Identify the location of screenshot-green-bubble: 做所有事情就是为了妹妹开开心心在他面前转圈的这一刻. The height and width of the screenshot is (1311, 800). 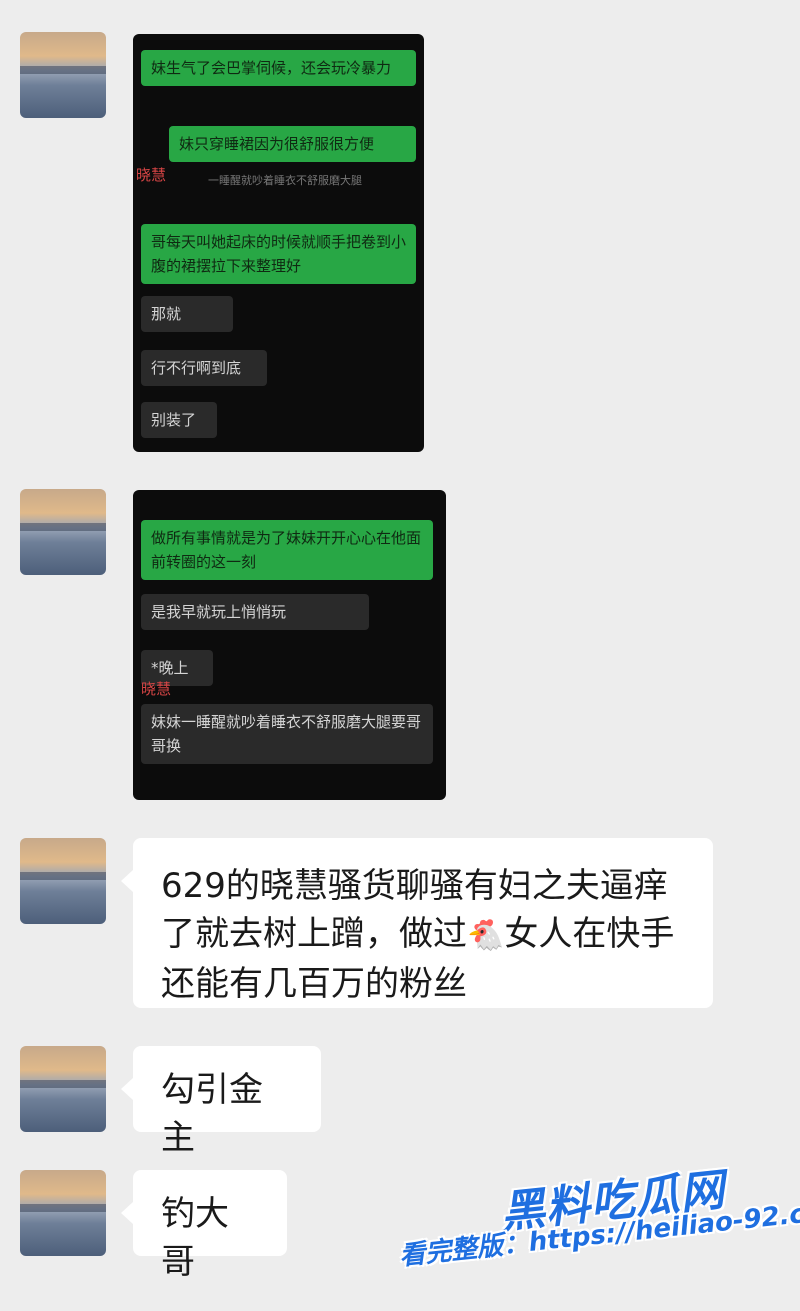
(287, 550).